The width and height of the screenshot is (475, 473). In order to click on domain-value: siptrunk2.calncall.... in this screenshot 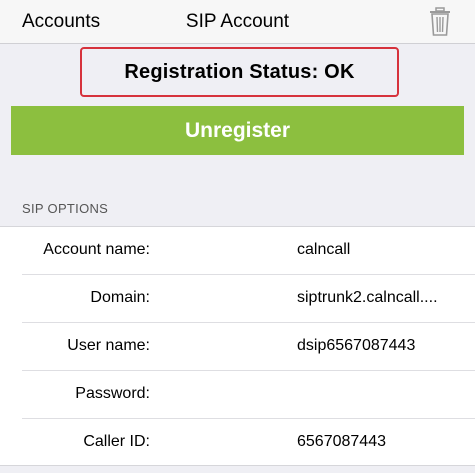, I will do `click(382, 298)`.